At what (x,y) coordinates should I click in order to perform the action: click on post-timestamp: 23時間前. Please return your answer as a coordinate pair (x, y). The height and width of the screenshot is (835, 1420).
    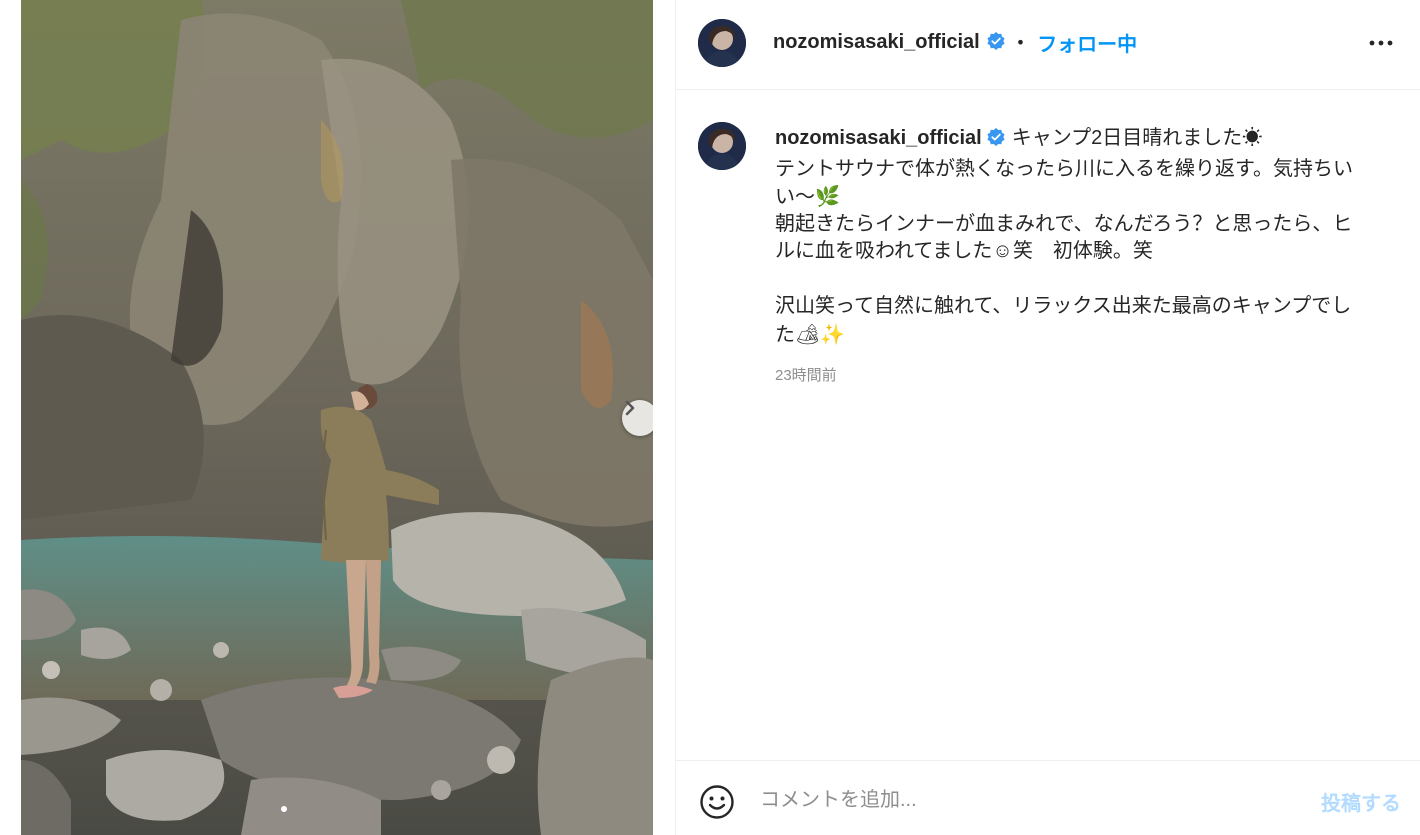
    Looking at the image, I should click on (806, 374).